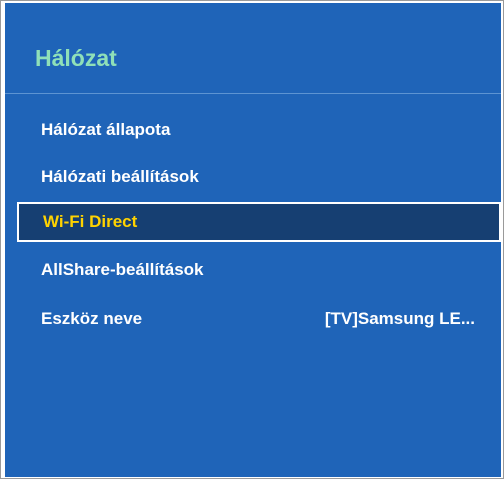 This screenshot has height=479, width=504. What do you see at coordinates (92, 318) in the screenshot?
I see `menu-item-label: Eszköz neve` at bounding box center [92, 318].